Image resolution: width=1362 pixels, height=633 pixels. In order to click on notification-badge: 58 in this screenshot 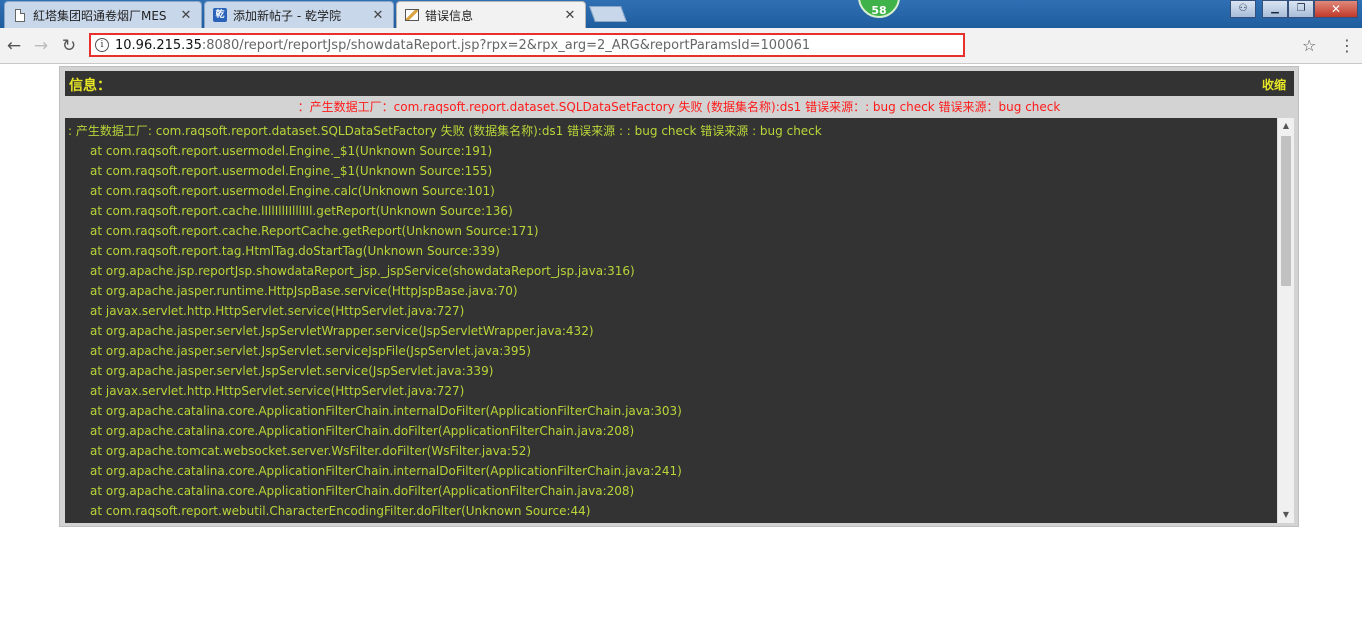, I will do `click(879, 9)`.